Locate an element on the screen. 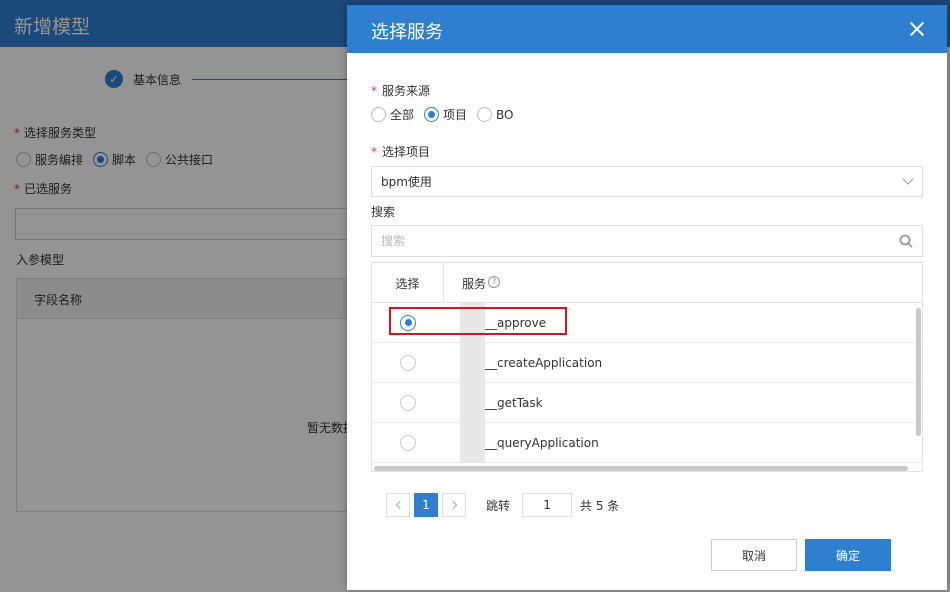 Image resolution: width=950 pixels, height=592 pixels. chevron-left-icon is located at coordinates (399, 505).